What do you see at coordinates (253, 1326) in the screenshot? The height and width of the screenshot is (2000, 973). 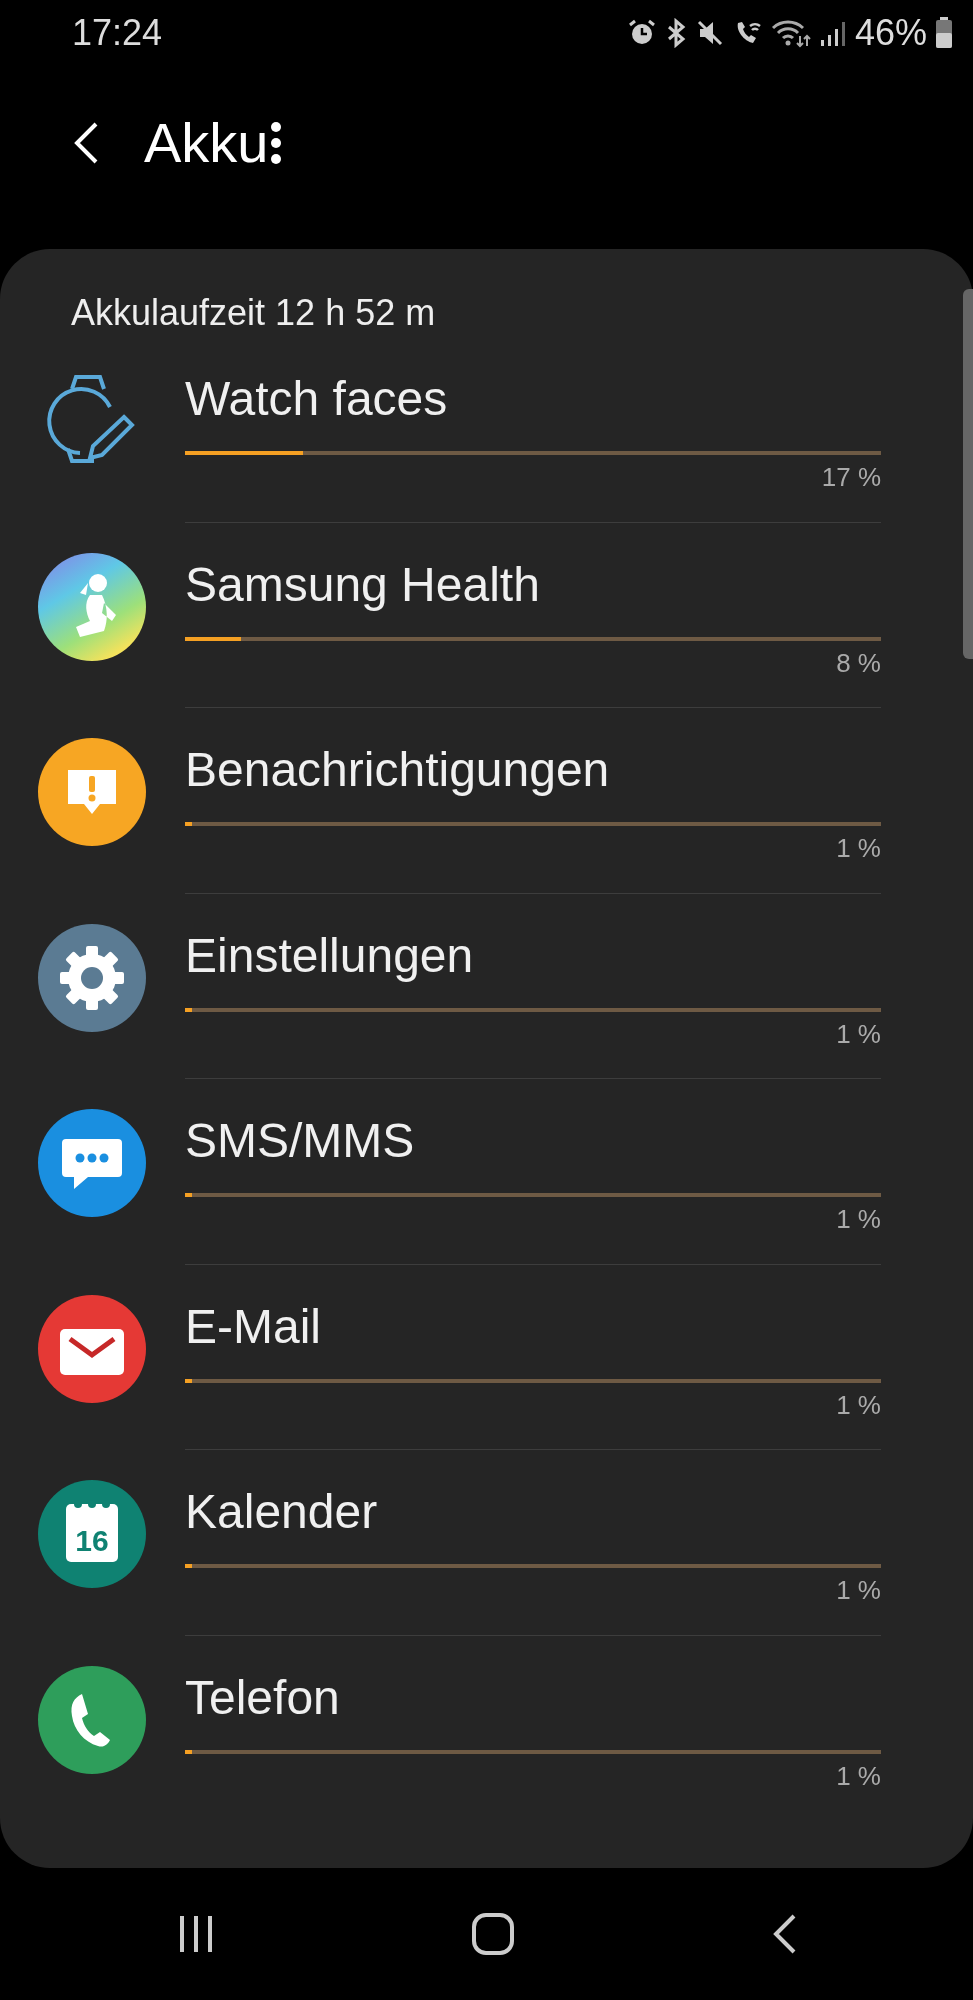 I see `app-name: E-Mail` at bounding box center [253, 1326].